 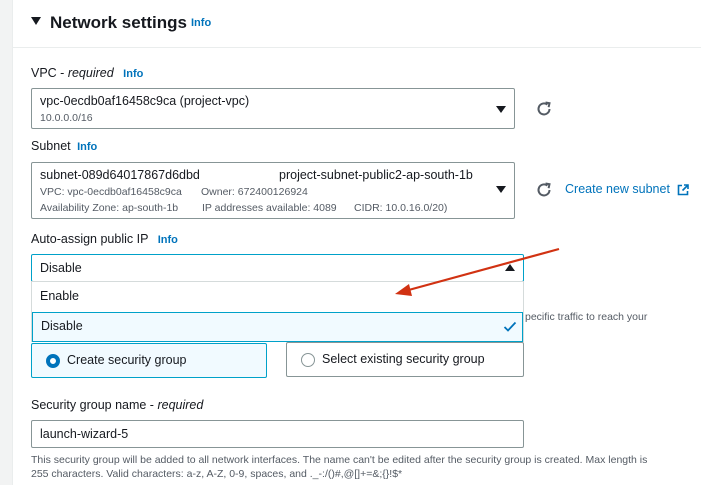 I want to click on select-existing-security-group-radio, so click(x=308, y=360).